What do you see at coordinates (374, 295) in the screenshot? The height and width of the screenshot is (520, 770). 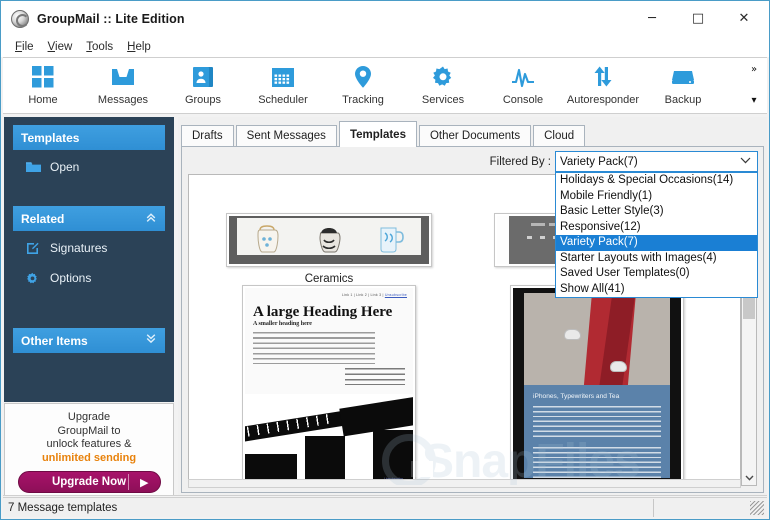 I see `preview-nav: Link 1 | Link 2 | Link 3 | Unsubscribe` at bounding box center [374, 295].